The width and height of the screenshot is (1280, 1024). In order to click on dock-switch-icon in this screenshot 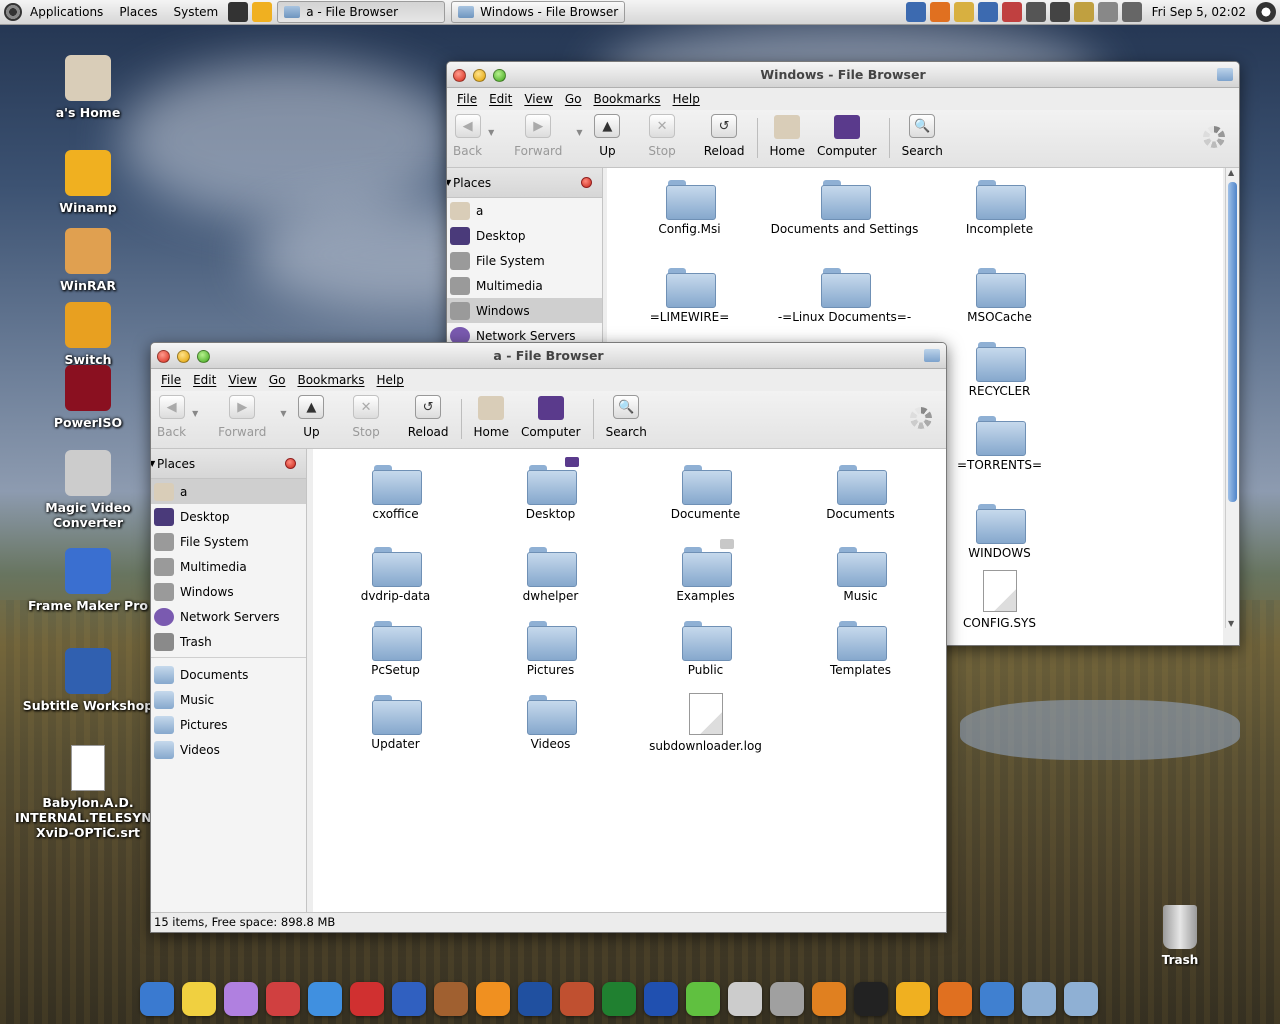, I will do `click(829, 999)`.